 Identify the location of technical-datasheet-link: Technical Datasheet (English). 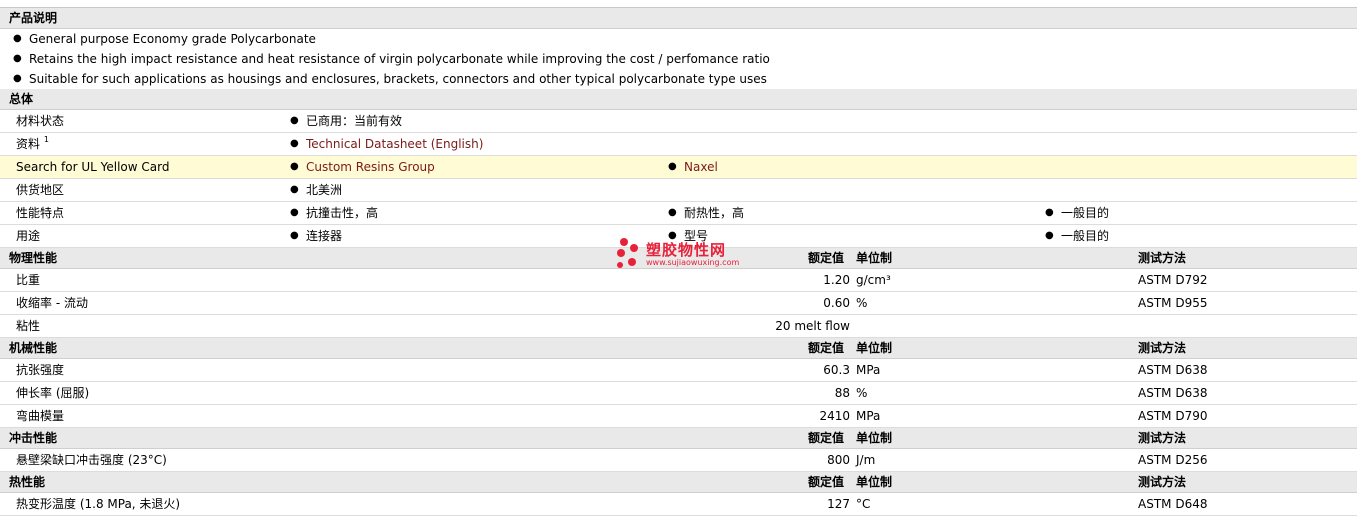
(394, 144).